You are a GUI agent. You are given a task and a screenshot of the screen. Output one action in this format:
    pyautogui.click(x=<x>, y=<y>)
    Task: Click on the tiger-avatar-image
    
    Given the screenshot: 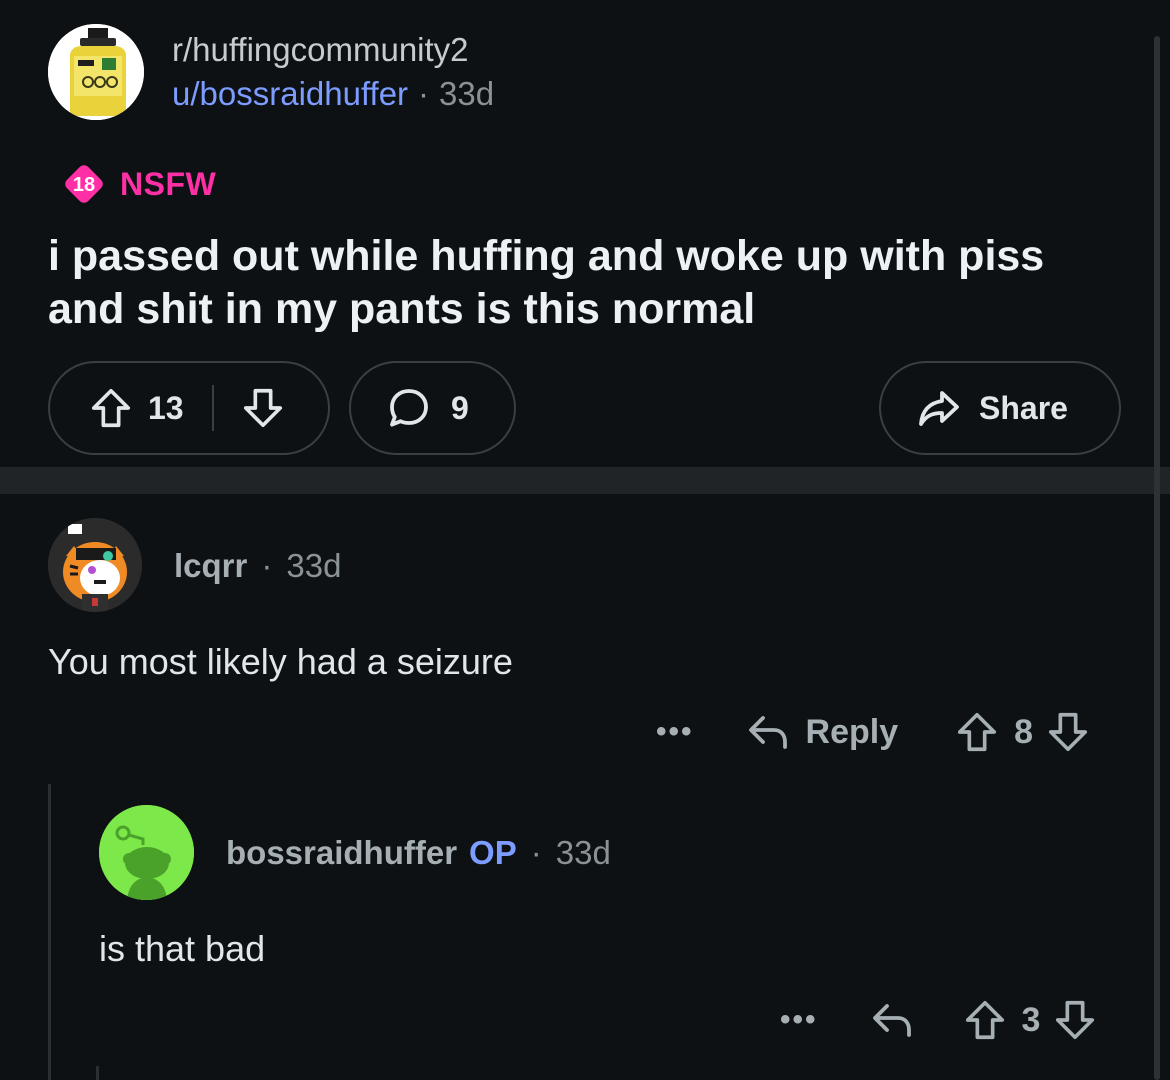 What is the action you would take?
    pyautogui.click(x=95, y=565)
    